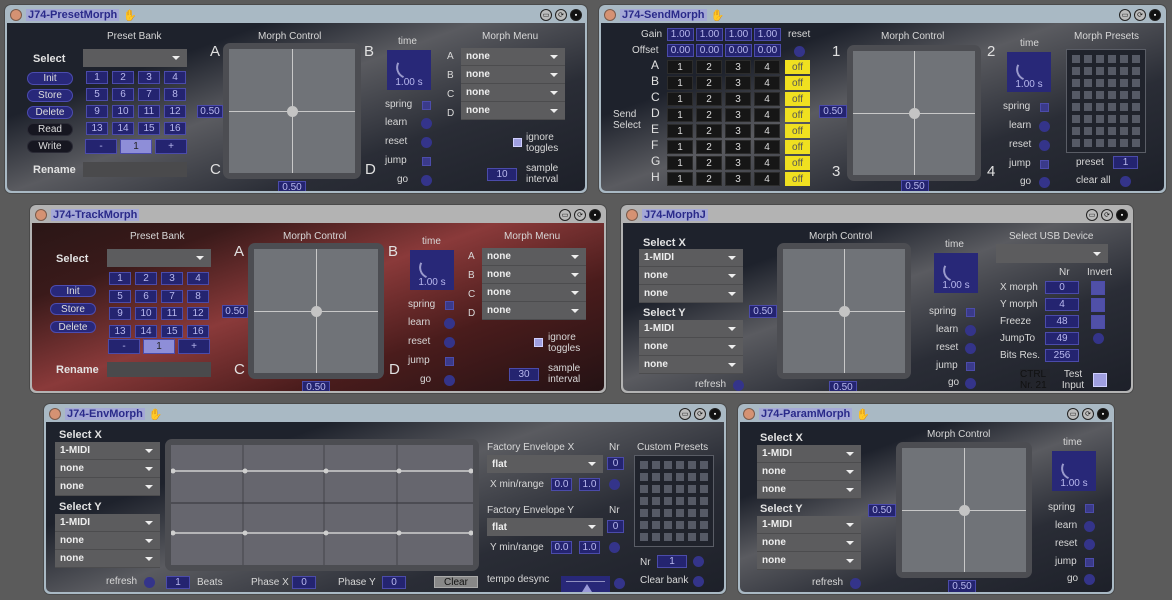  Describe the element at coordinates (709, 50) in the screenshot. I see `offset-field: 0.00` at that location.